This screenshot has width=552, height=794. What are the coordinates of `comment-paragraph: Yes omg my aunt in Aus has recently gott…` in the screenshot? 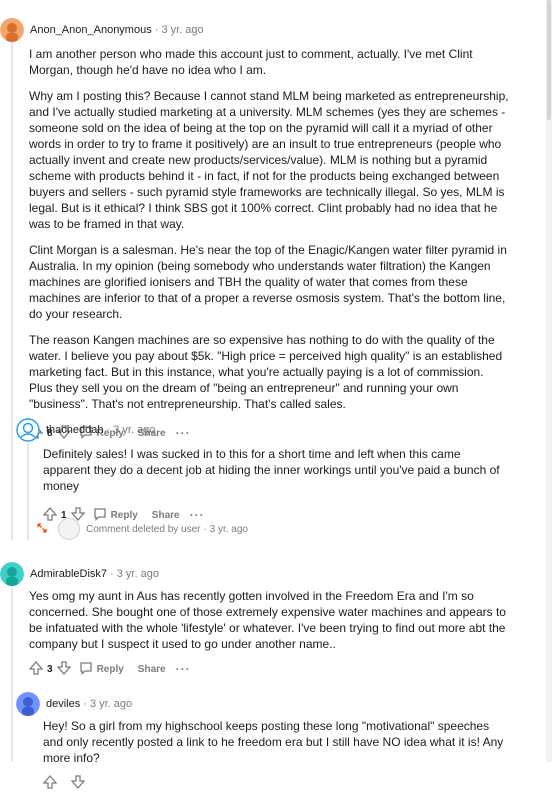 It's located at (267, 620).